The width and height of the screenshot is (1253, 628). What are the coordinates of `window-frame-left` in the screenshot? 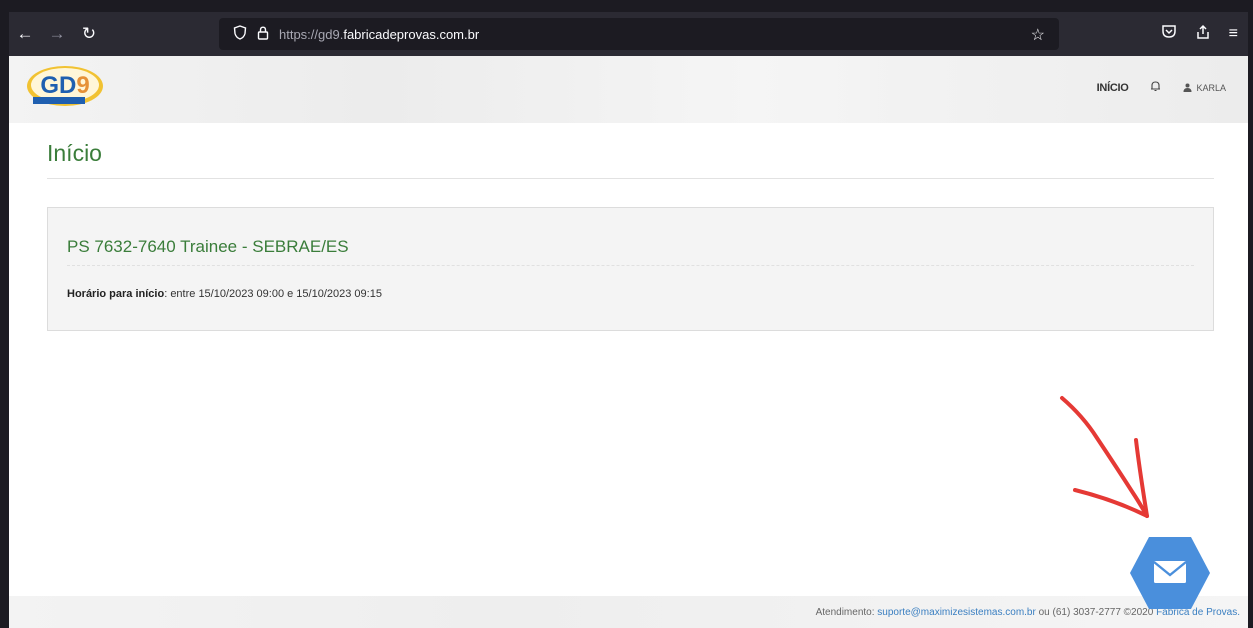 It's located at (4, 314).